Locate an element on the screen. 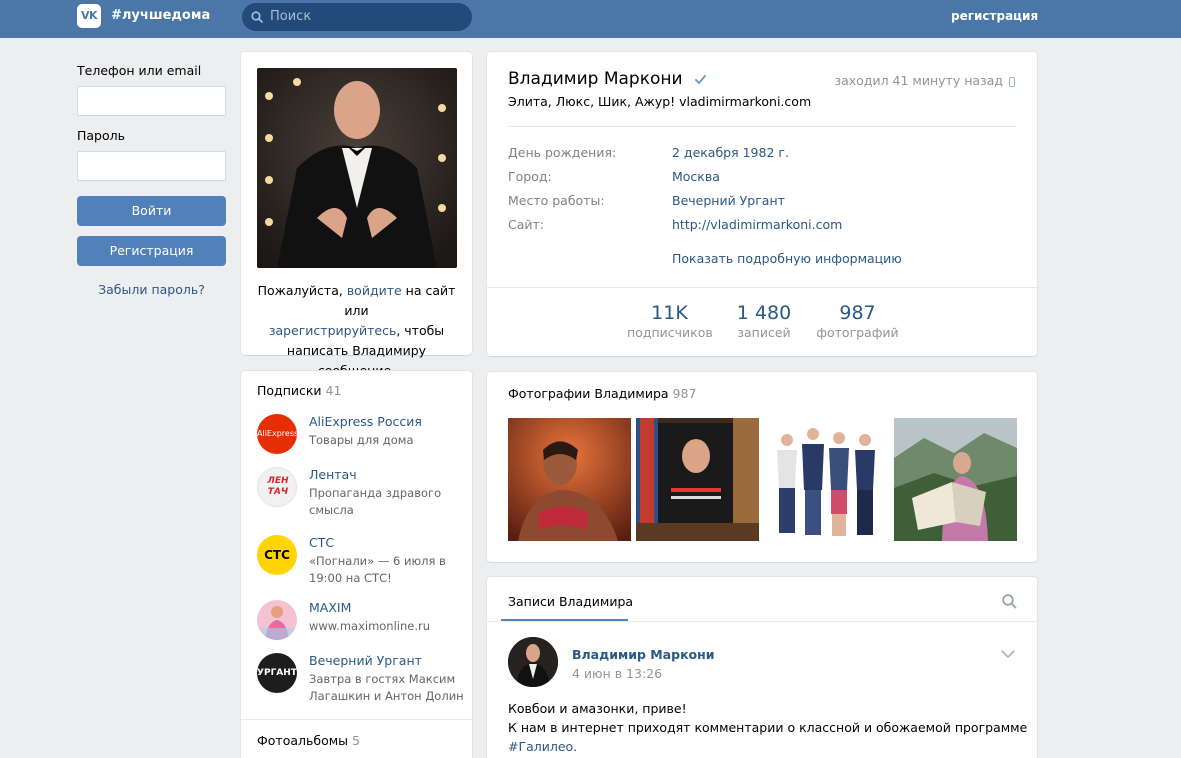 This screenshot has width=1181, height=758. site-value: http://vladimirmarkoni.com is located at coordinates (757, 224).